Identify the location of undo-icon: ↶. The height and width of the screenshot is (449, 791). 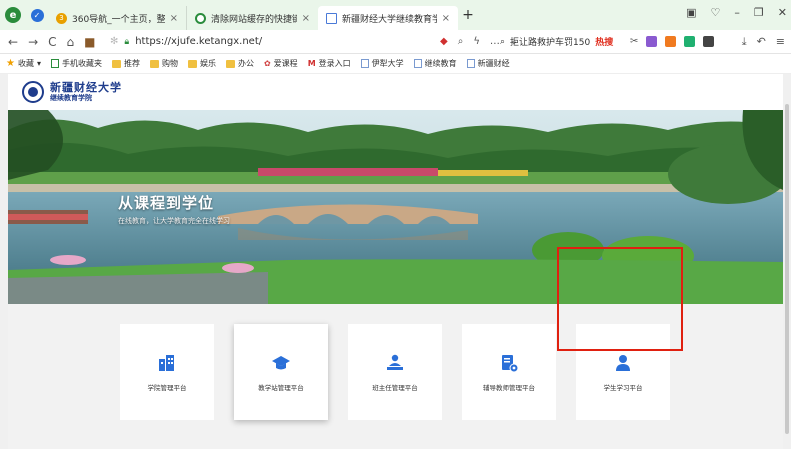
(761, 42).